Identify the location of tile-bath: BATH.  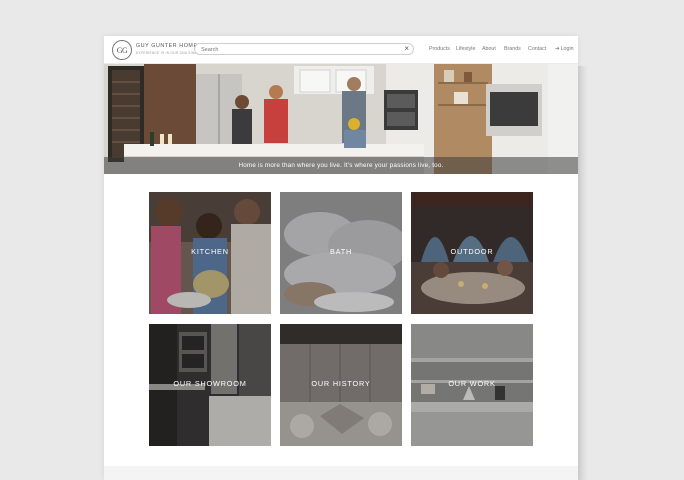
(341, 253).